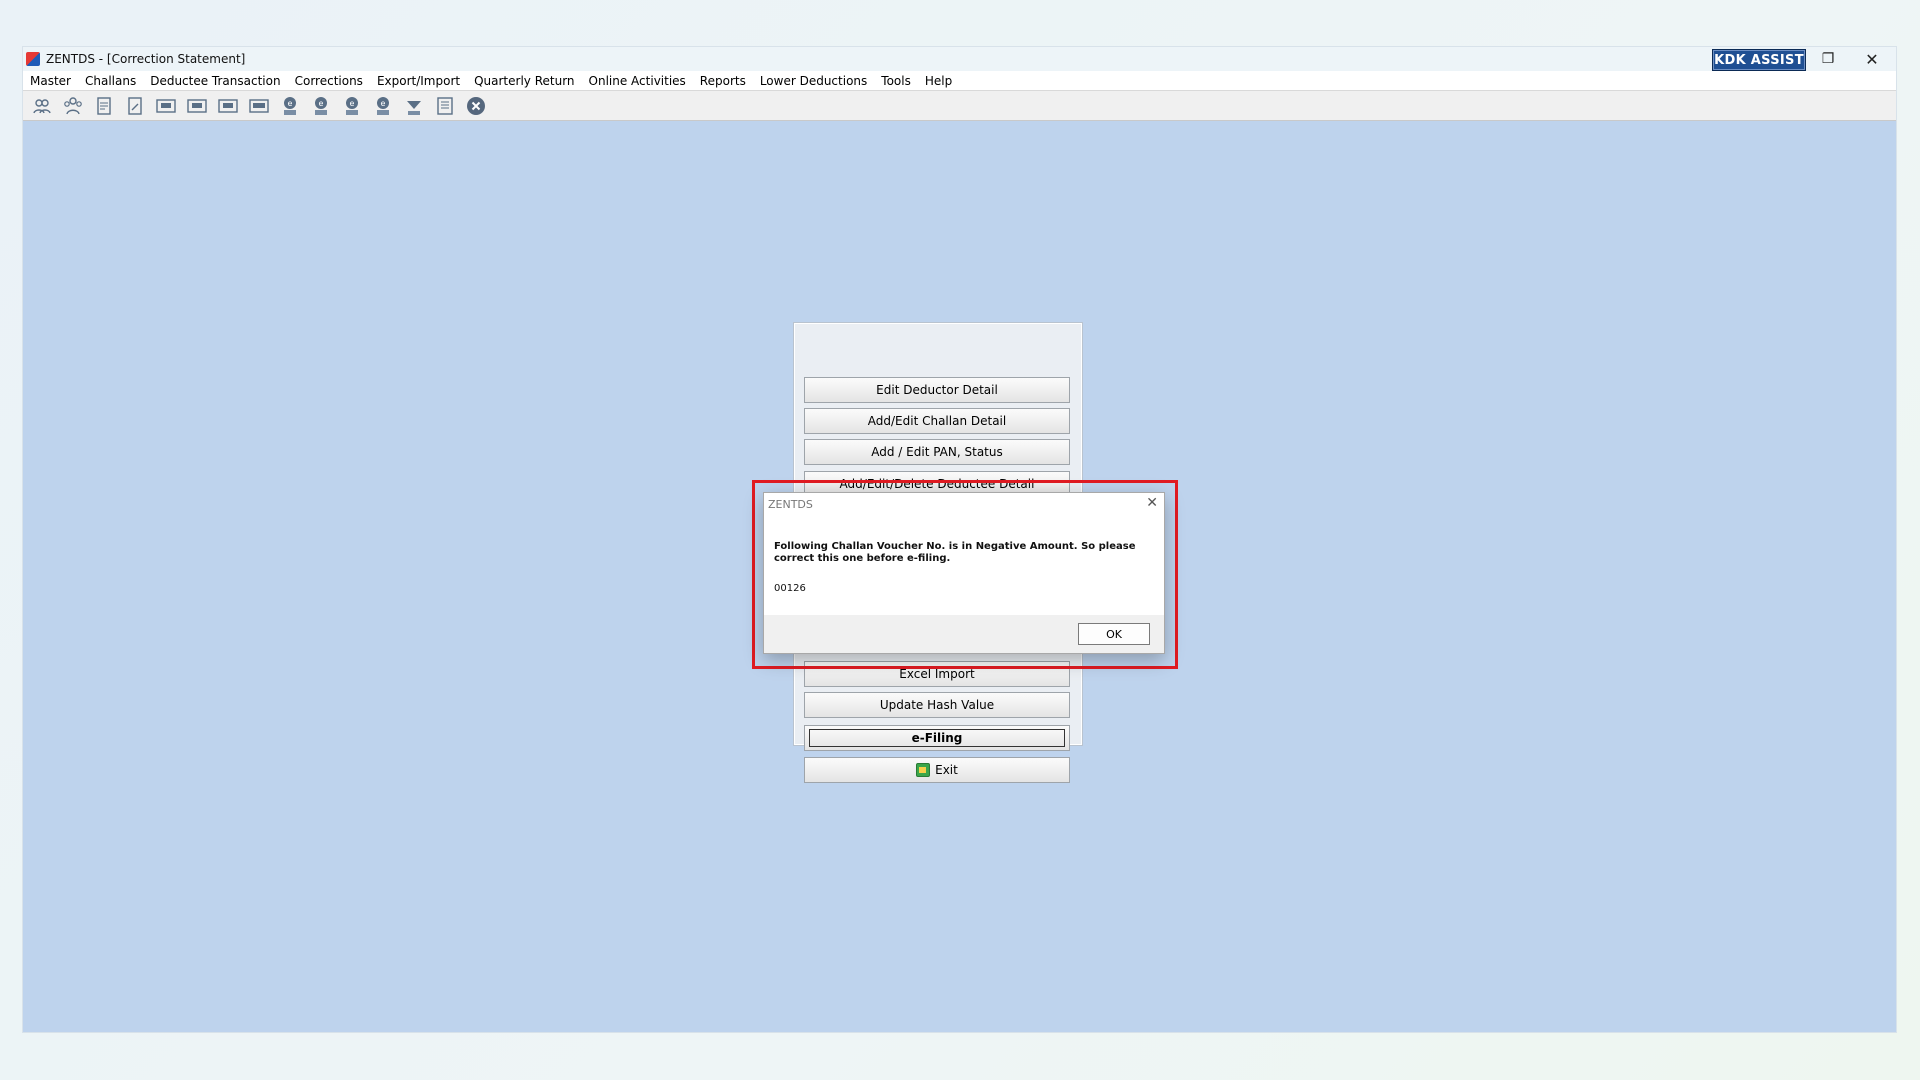 This screenshot has height=1080, width=1920. What do you see at coordinates (959, 106) in the screenshot?
I see `toolbar: e e e e` at bounding box center [959, 106].